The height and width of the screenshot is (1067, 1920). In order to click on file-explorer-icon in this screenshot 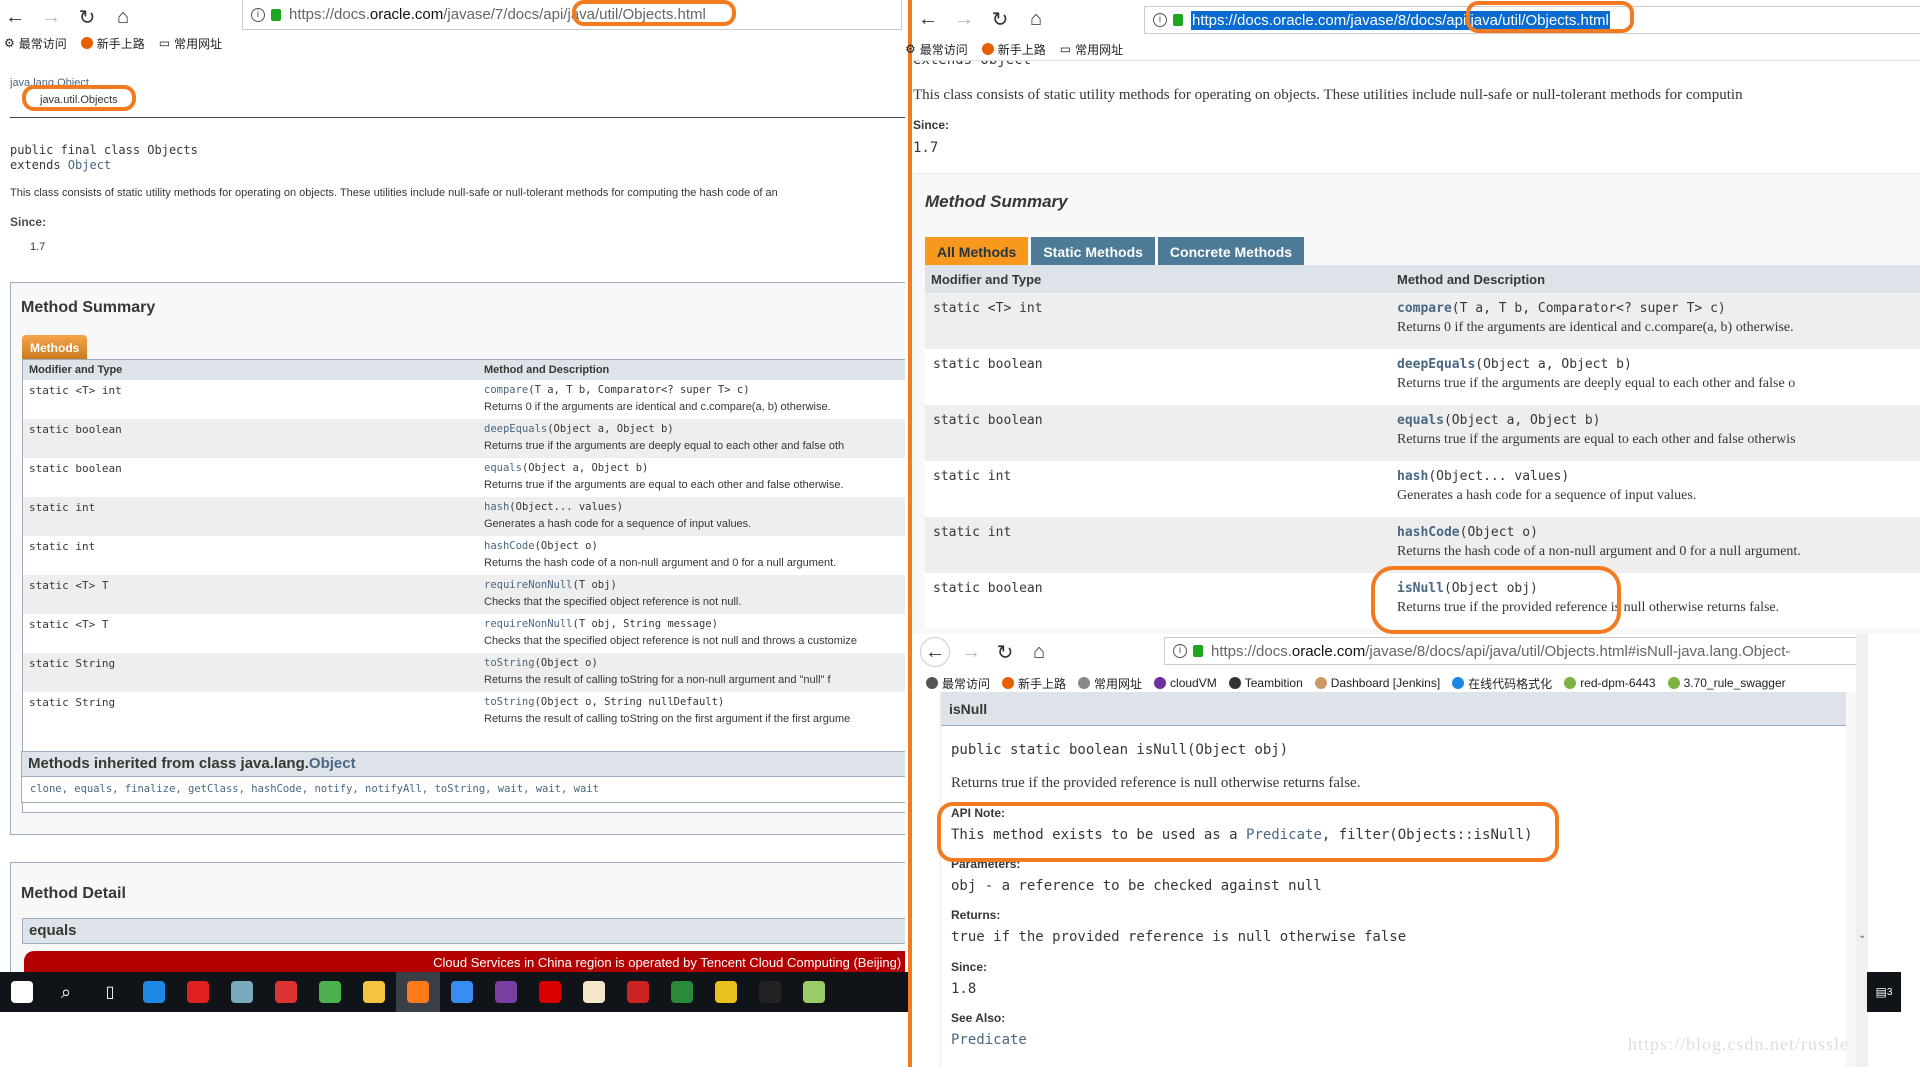, I will do `click(374, 992)`.